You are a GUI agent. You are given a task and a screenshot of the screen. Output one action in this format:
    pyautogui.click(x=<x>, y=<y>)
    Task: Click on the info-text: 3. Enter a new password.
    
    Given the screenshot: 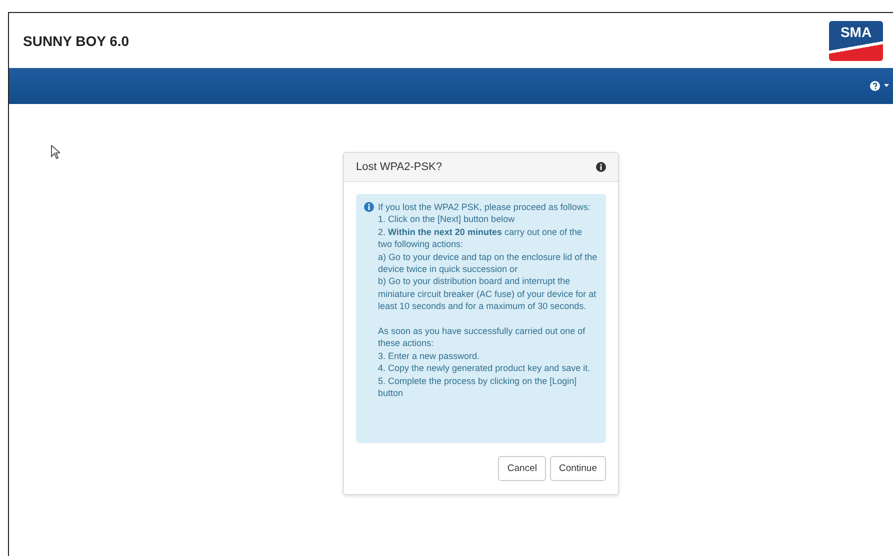 What is the action you would take?
    pyautogui.click(x=429, y=356)
    